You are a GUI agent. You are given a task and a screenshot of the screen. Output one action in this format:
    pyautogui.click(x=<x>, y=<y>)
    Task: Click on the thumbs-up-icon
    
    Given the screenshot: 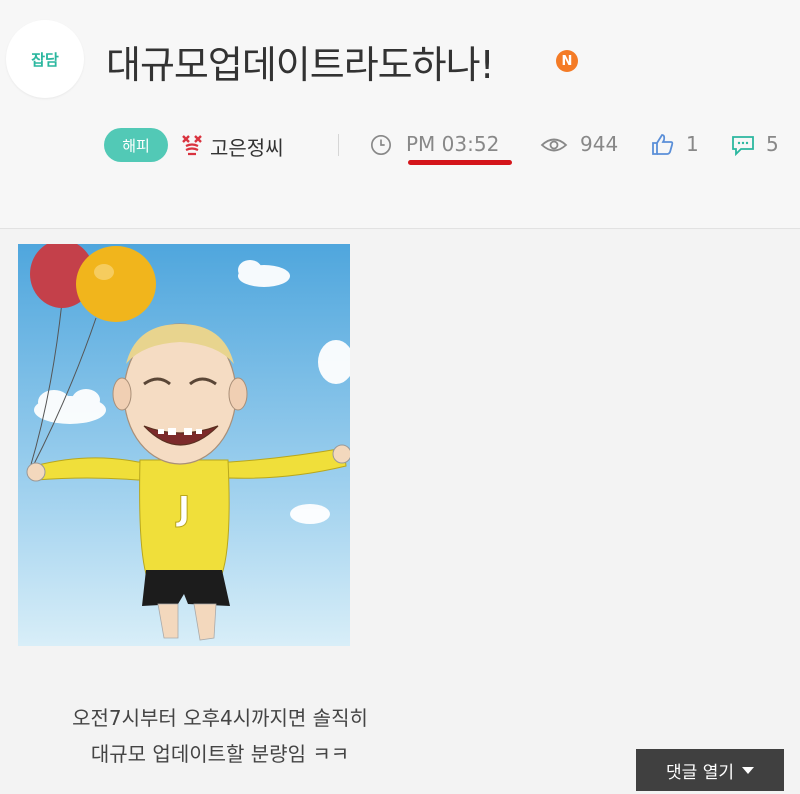 What is the action you would take?
    pyautogui.click(x=663, y=144)
    